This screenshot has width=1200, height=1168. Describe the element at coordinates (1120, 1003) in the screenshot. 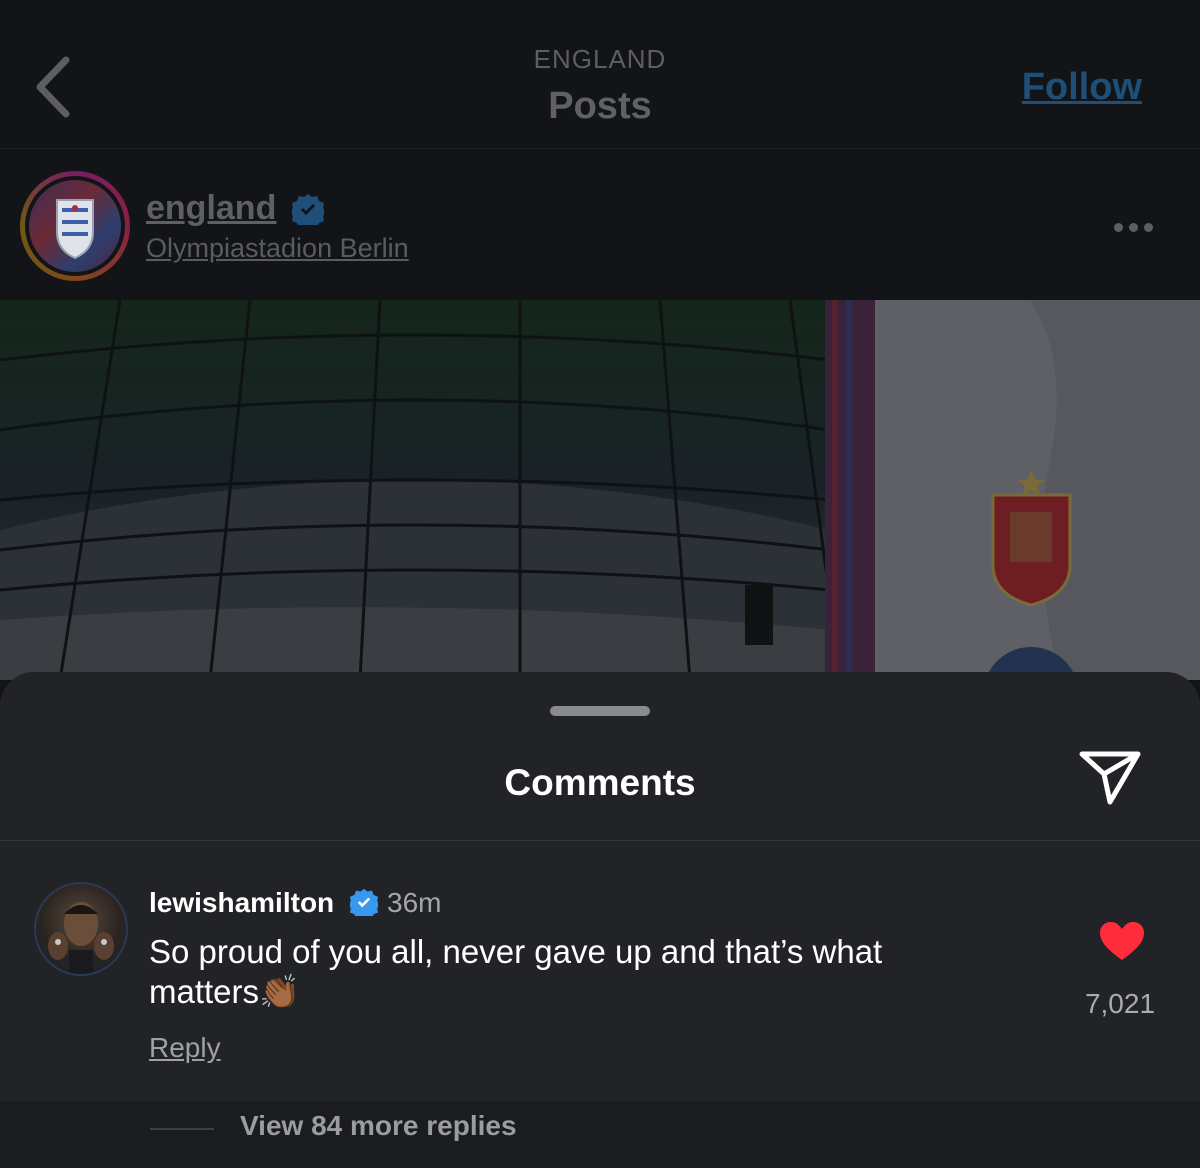

I see `like-count: 7,021` at that location.